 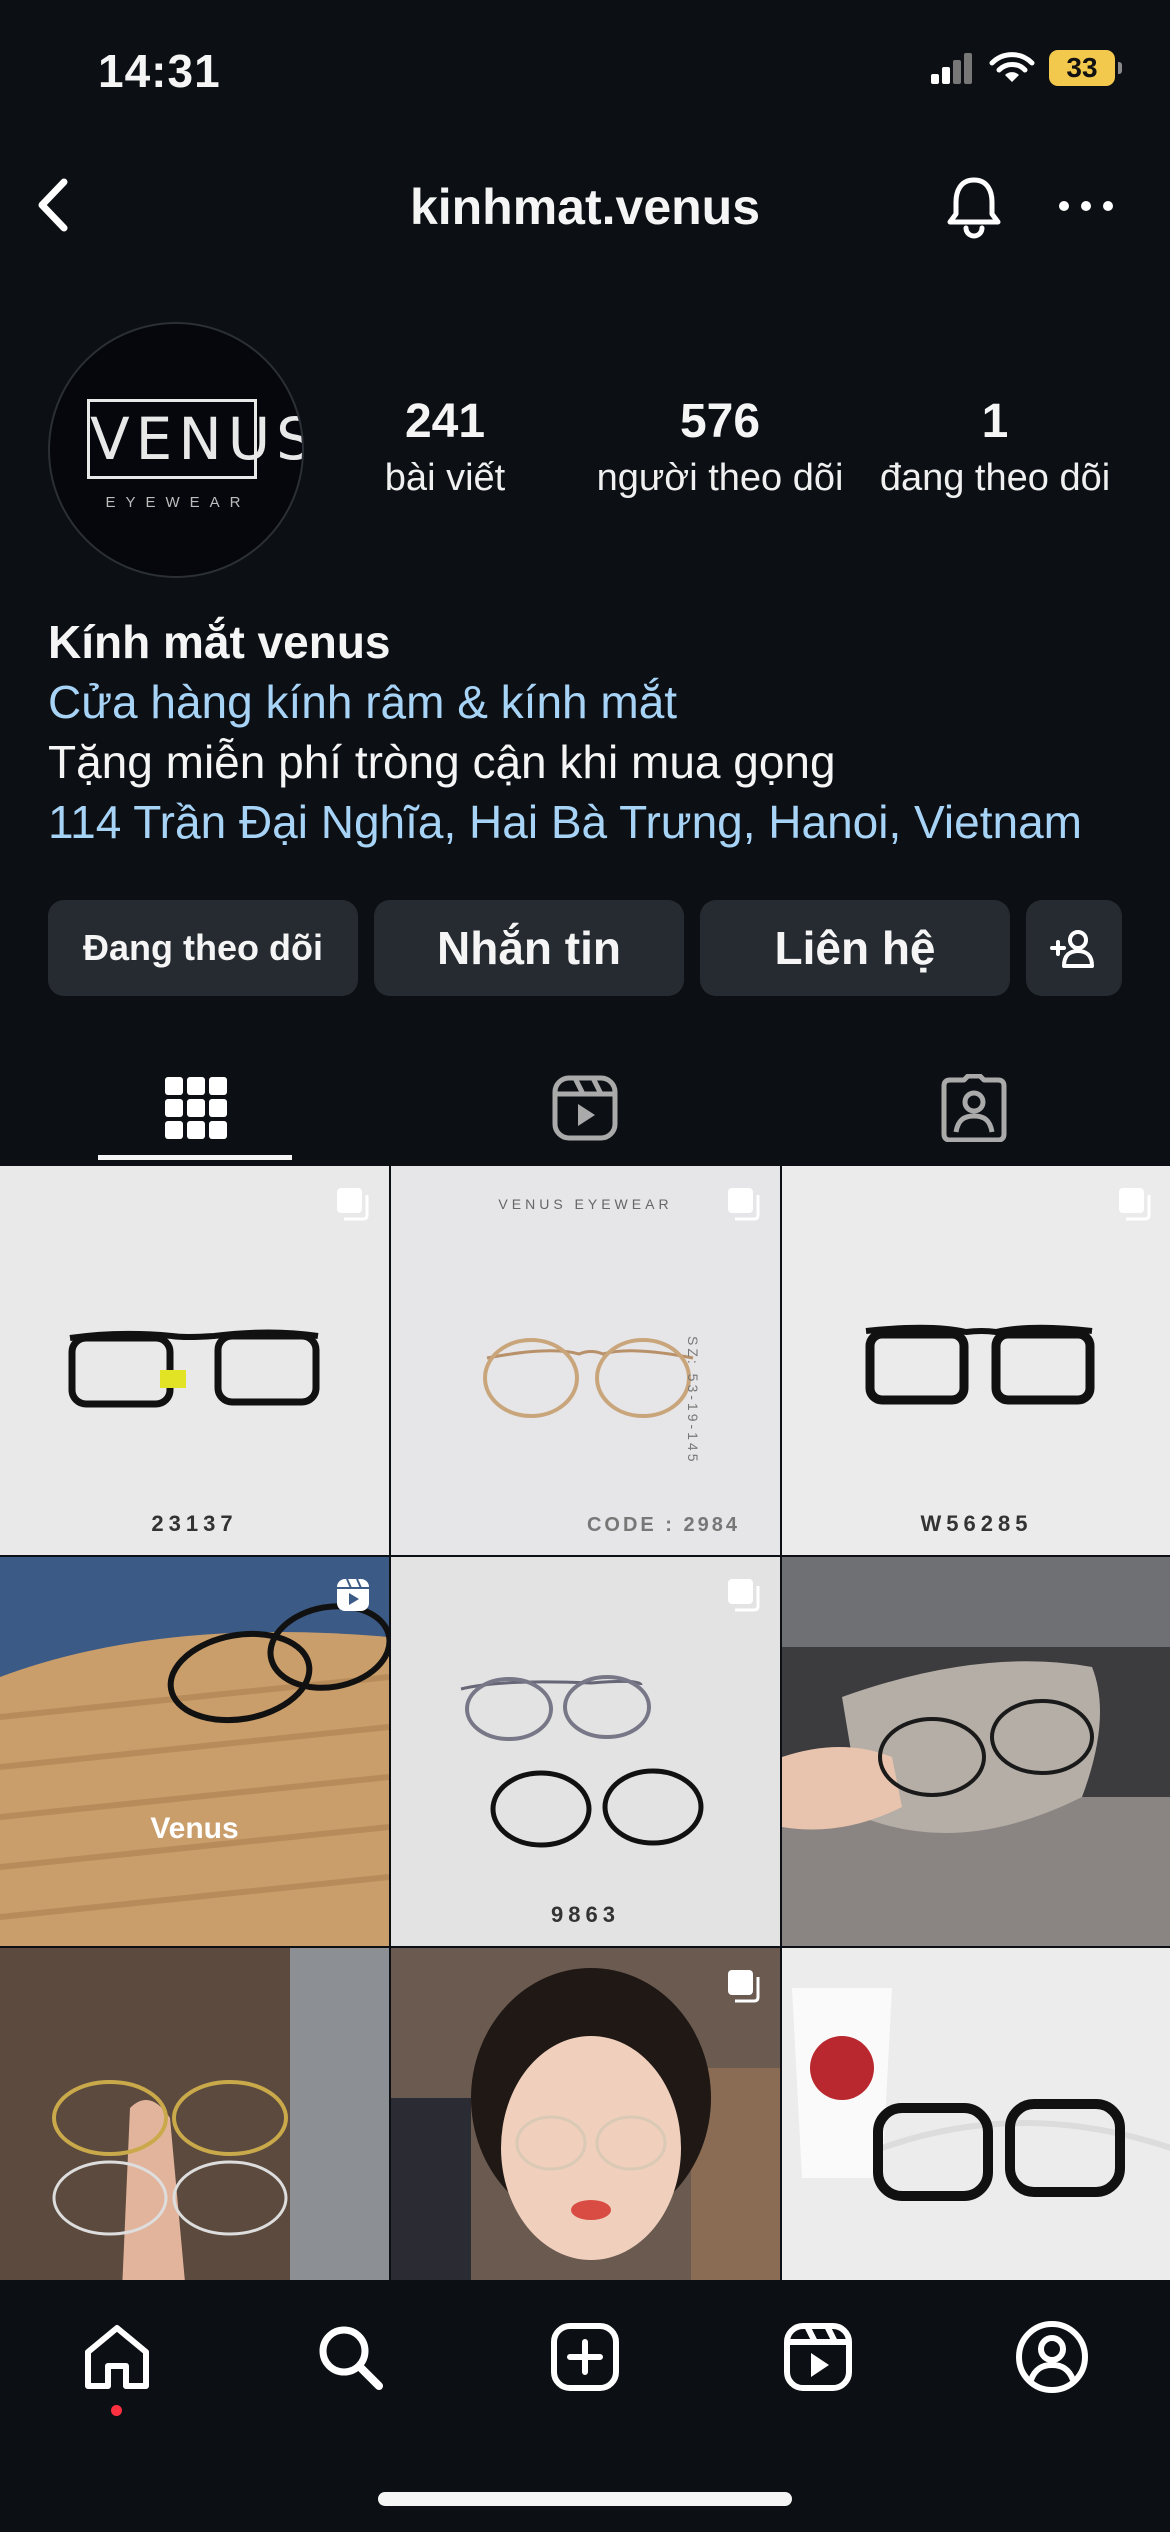 I want to click on home-notification-dot, so click(x=116, y=2410).